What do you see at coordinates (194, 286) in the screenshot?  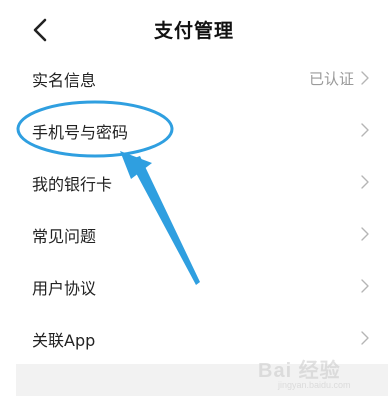 I see `menu-item-user-agreement: 用户协议` at bounding box center [194, 286].